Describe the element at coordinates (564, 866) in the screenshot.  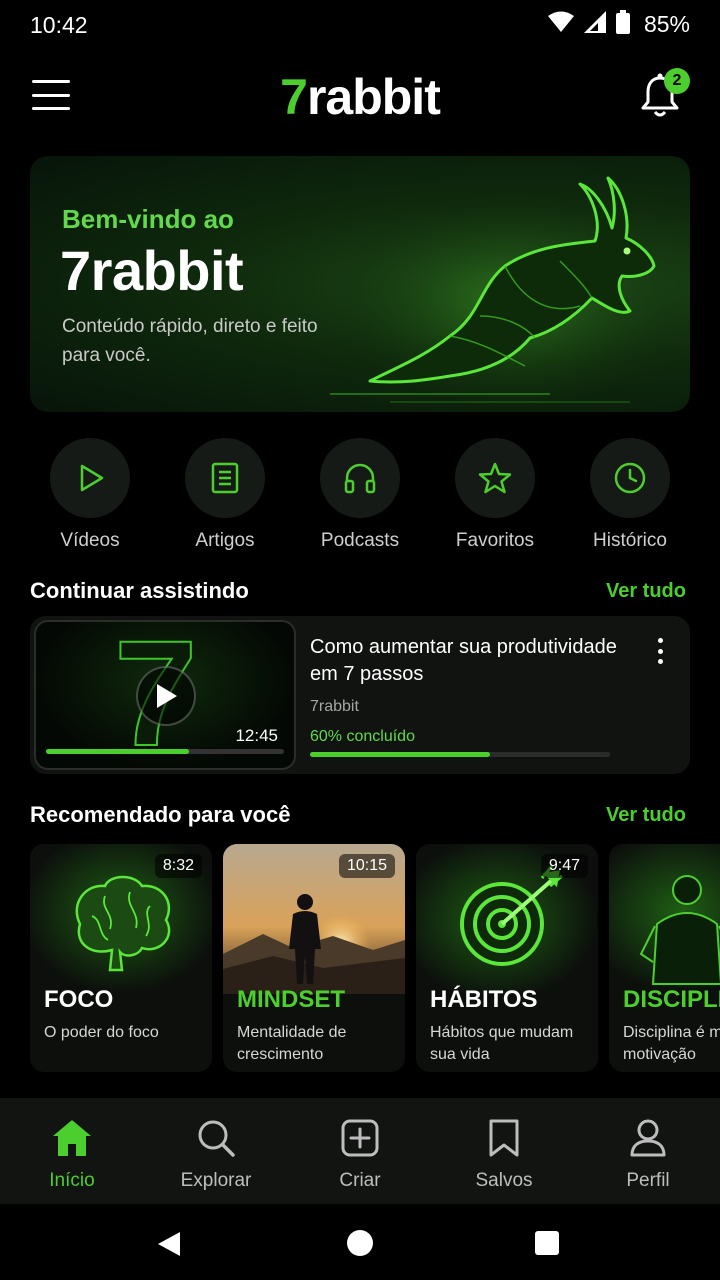
I see `video-duration: 9:47` at that location.